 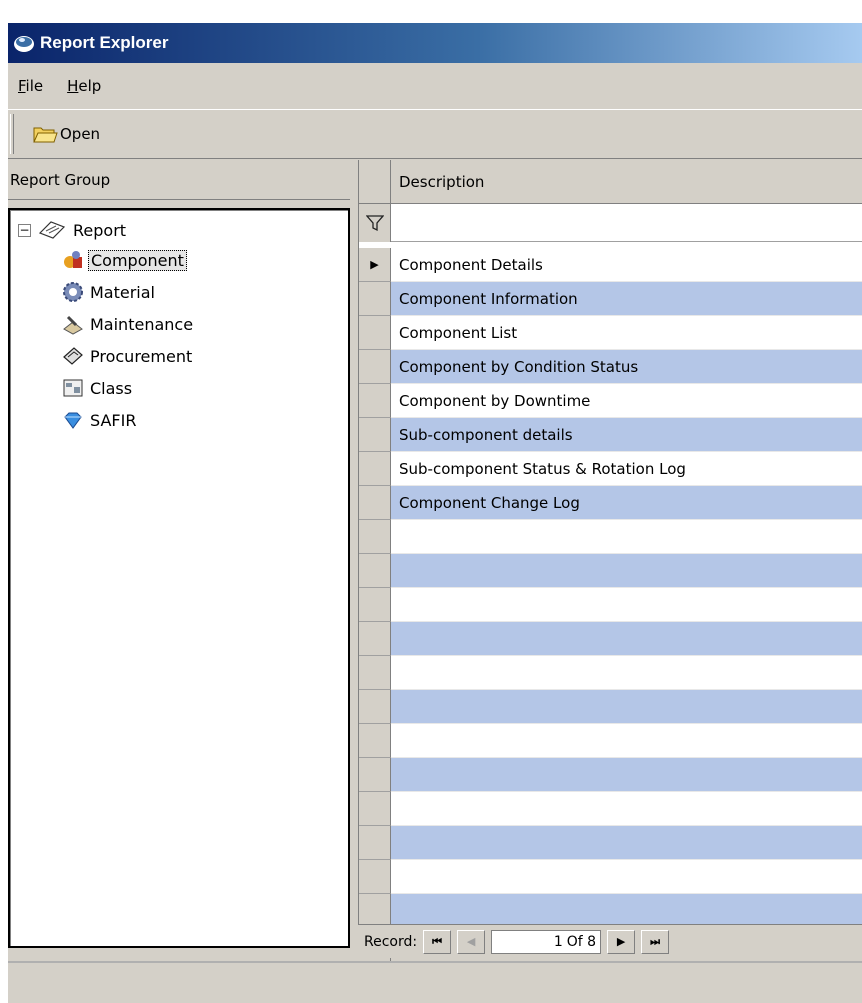 What do you see at coordinates (128, 324) in the screenshot?
I see `tree-item-maintenance: Maintenance` at bounding box center [128, 324].